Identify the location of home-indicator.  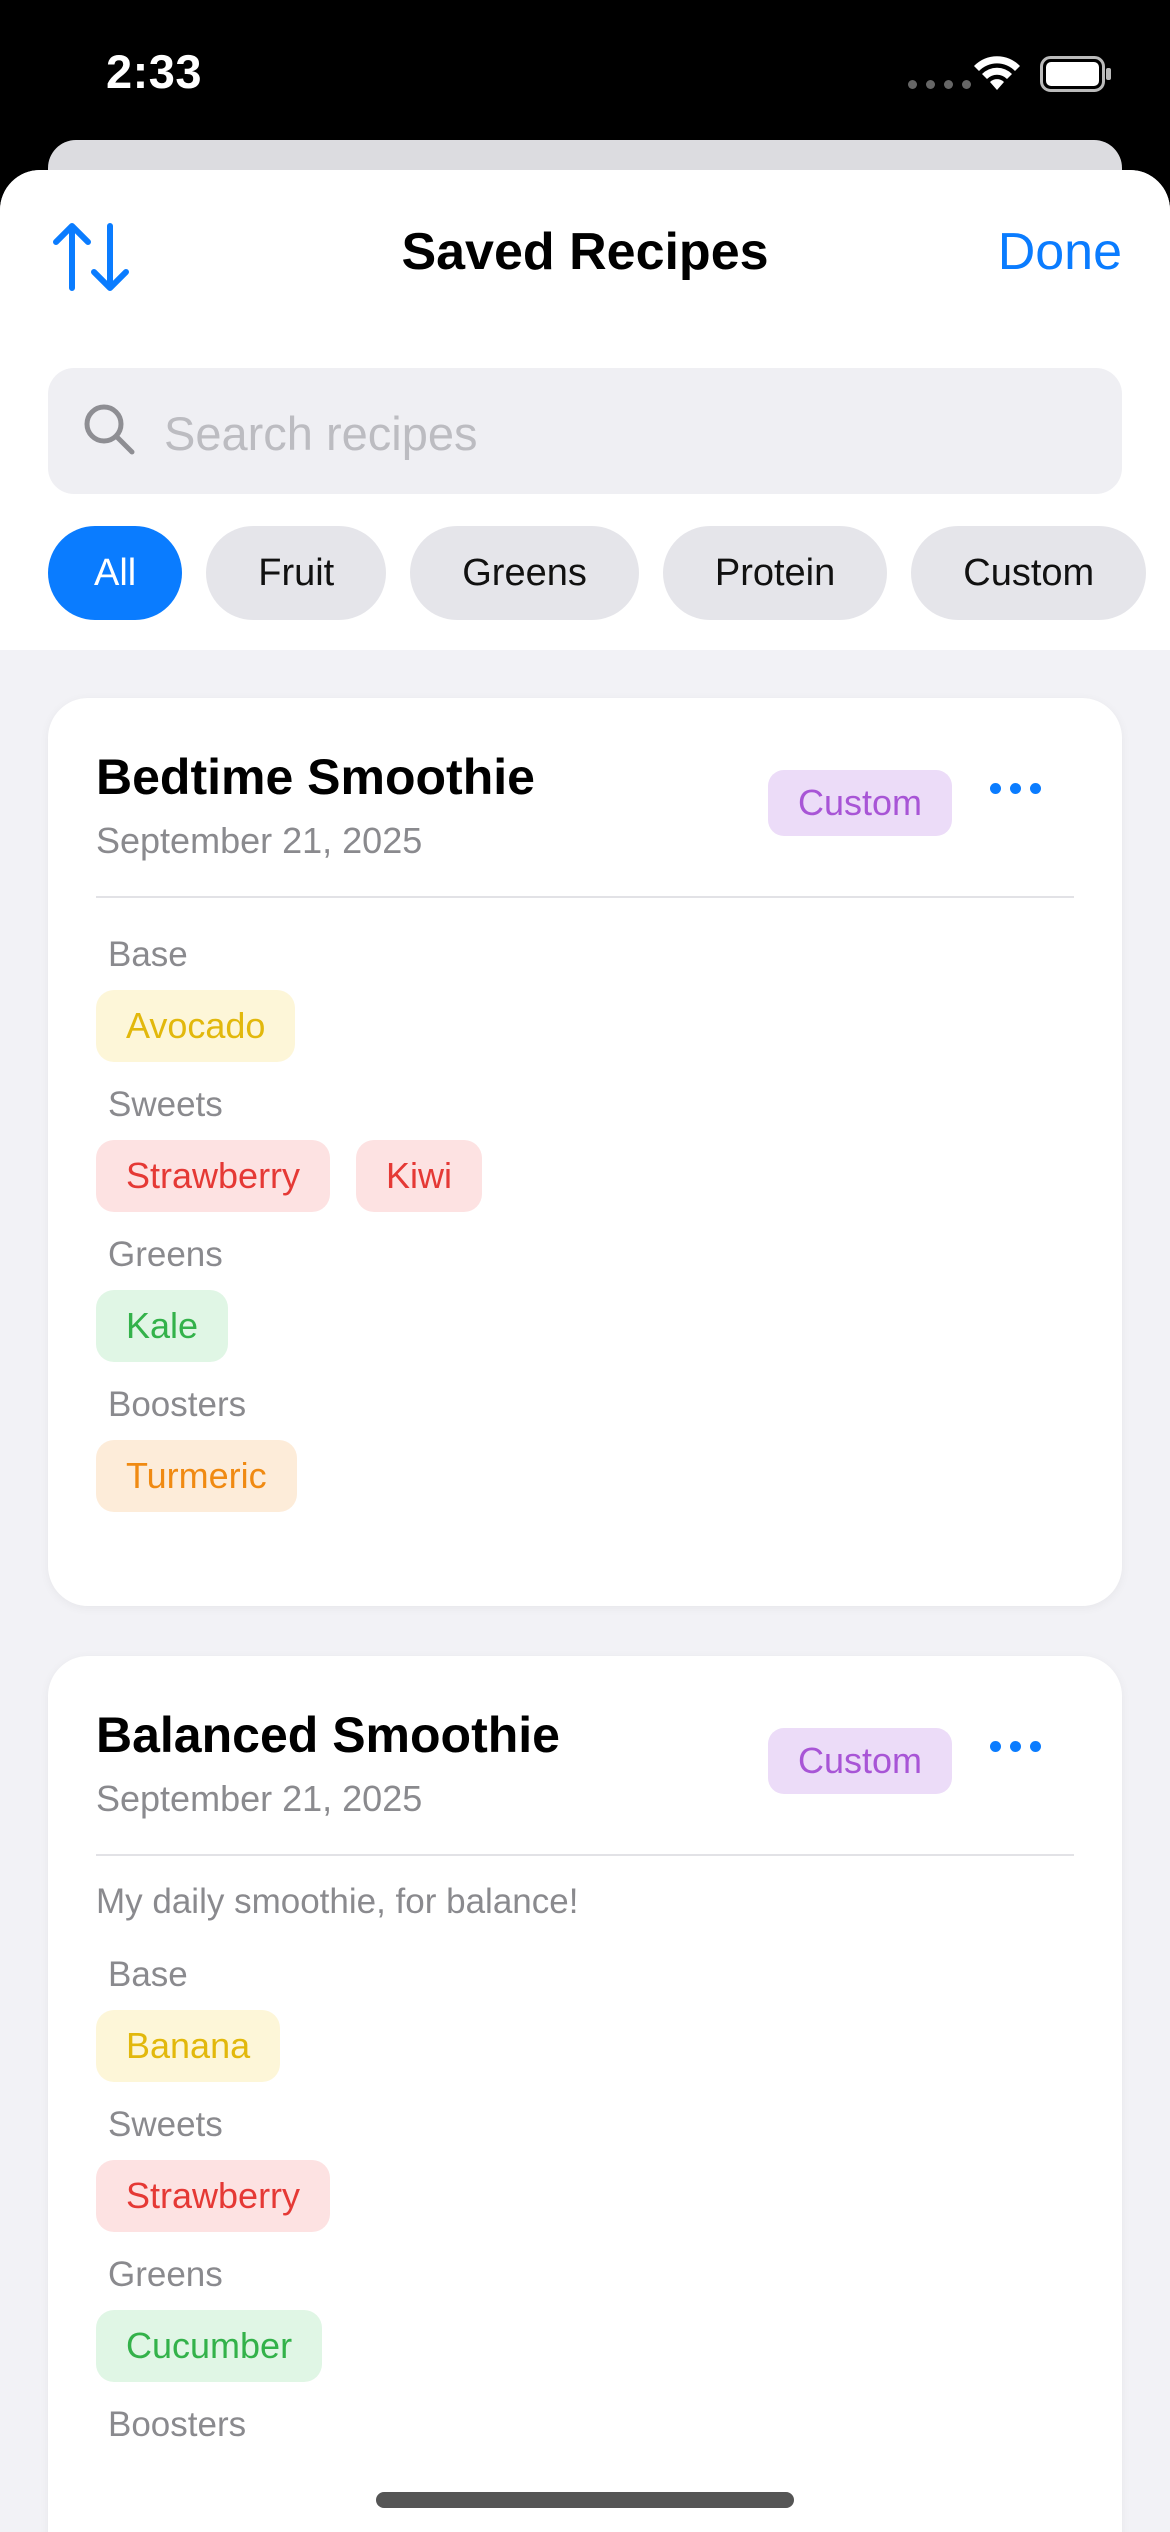
(585, 2500).